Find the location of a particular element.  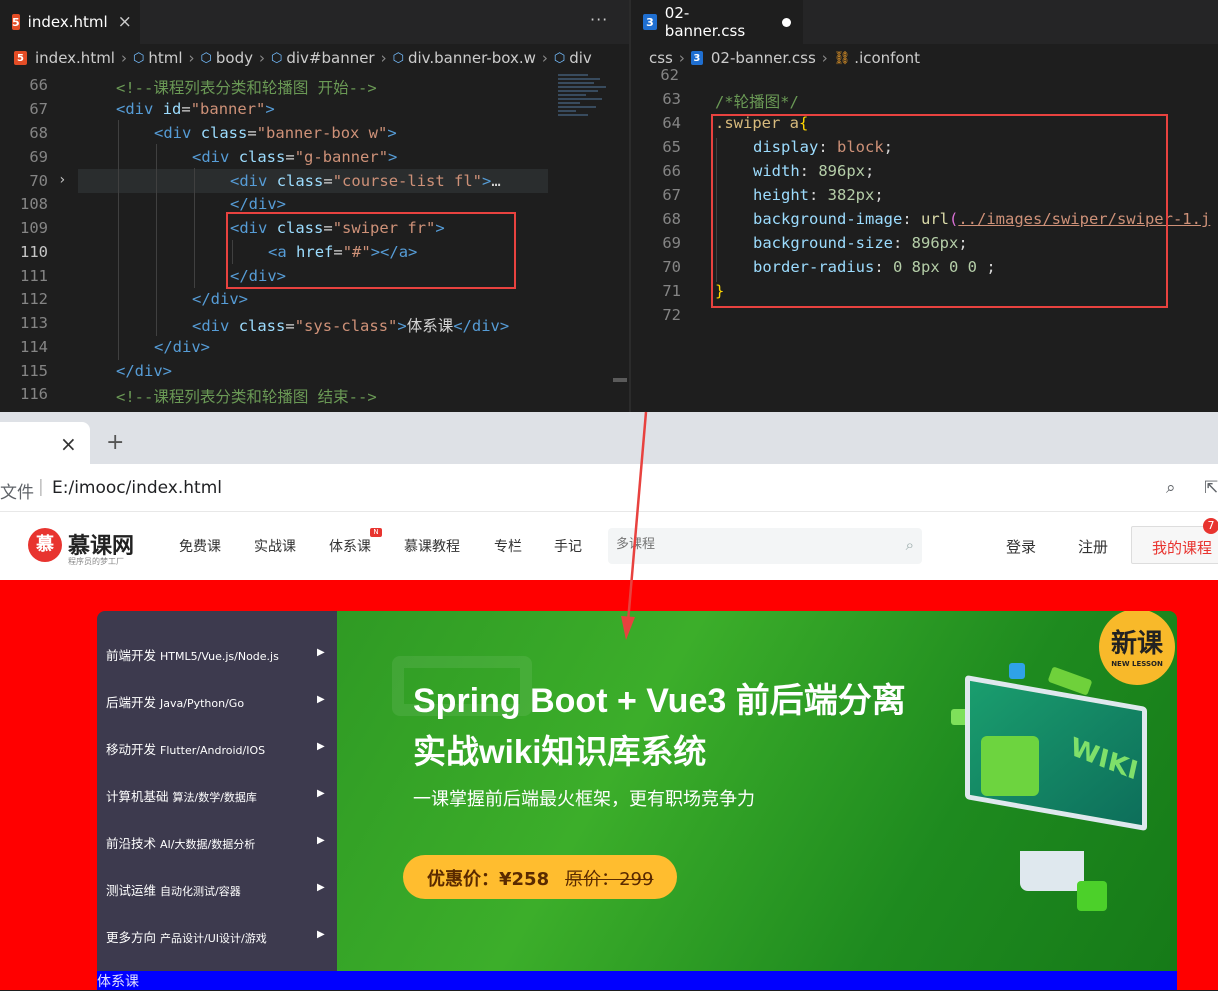

nav-system-course: 体系课 is located at coordinates (350, 546).